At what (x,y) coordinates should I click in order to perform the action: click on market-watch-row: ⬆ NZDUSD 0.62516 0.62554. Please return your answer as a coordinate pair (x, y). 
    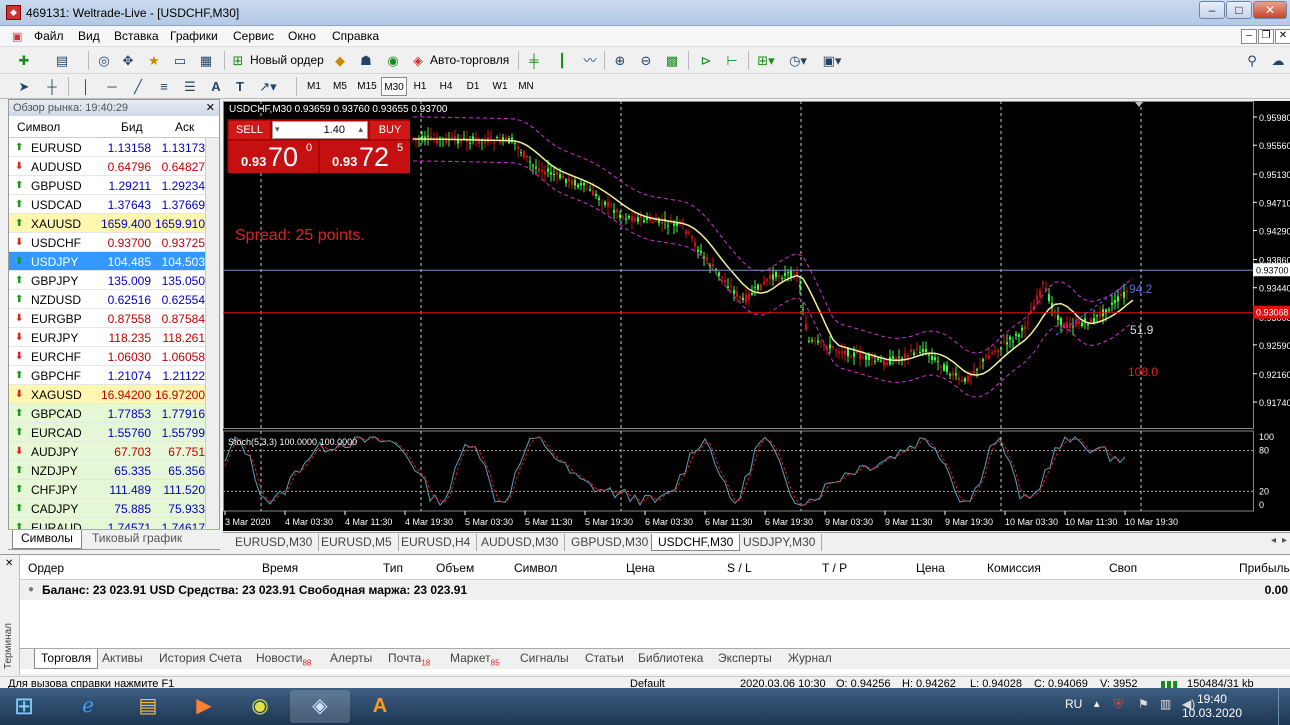
    Looking at the image, I should click on (114, 299).